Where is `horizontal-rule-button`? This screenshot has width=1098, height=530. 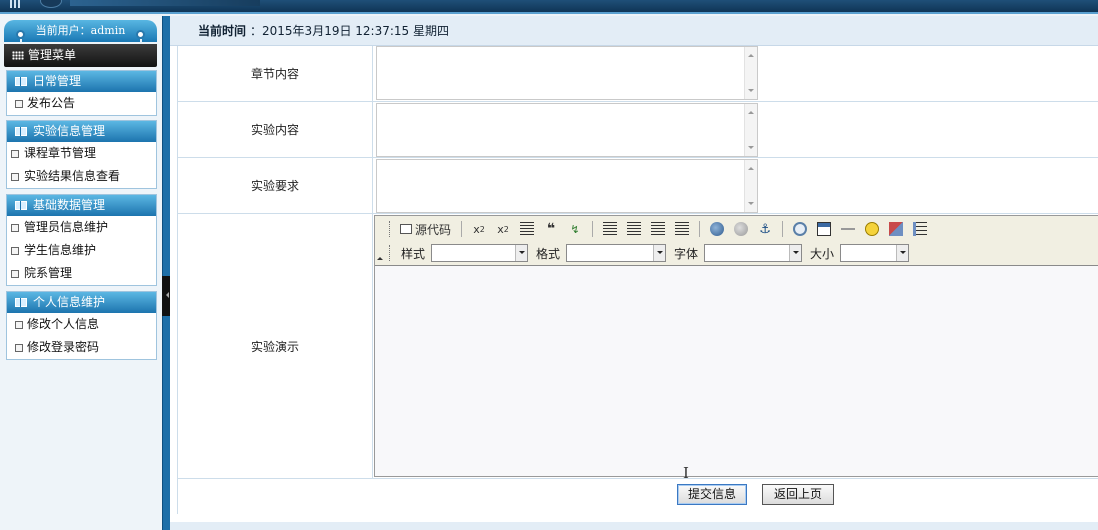
horizontal-rule-button is located at coordinates (848, 229).